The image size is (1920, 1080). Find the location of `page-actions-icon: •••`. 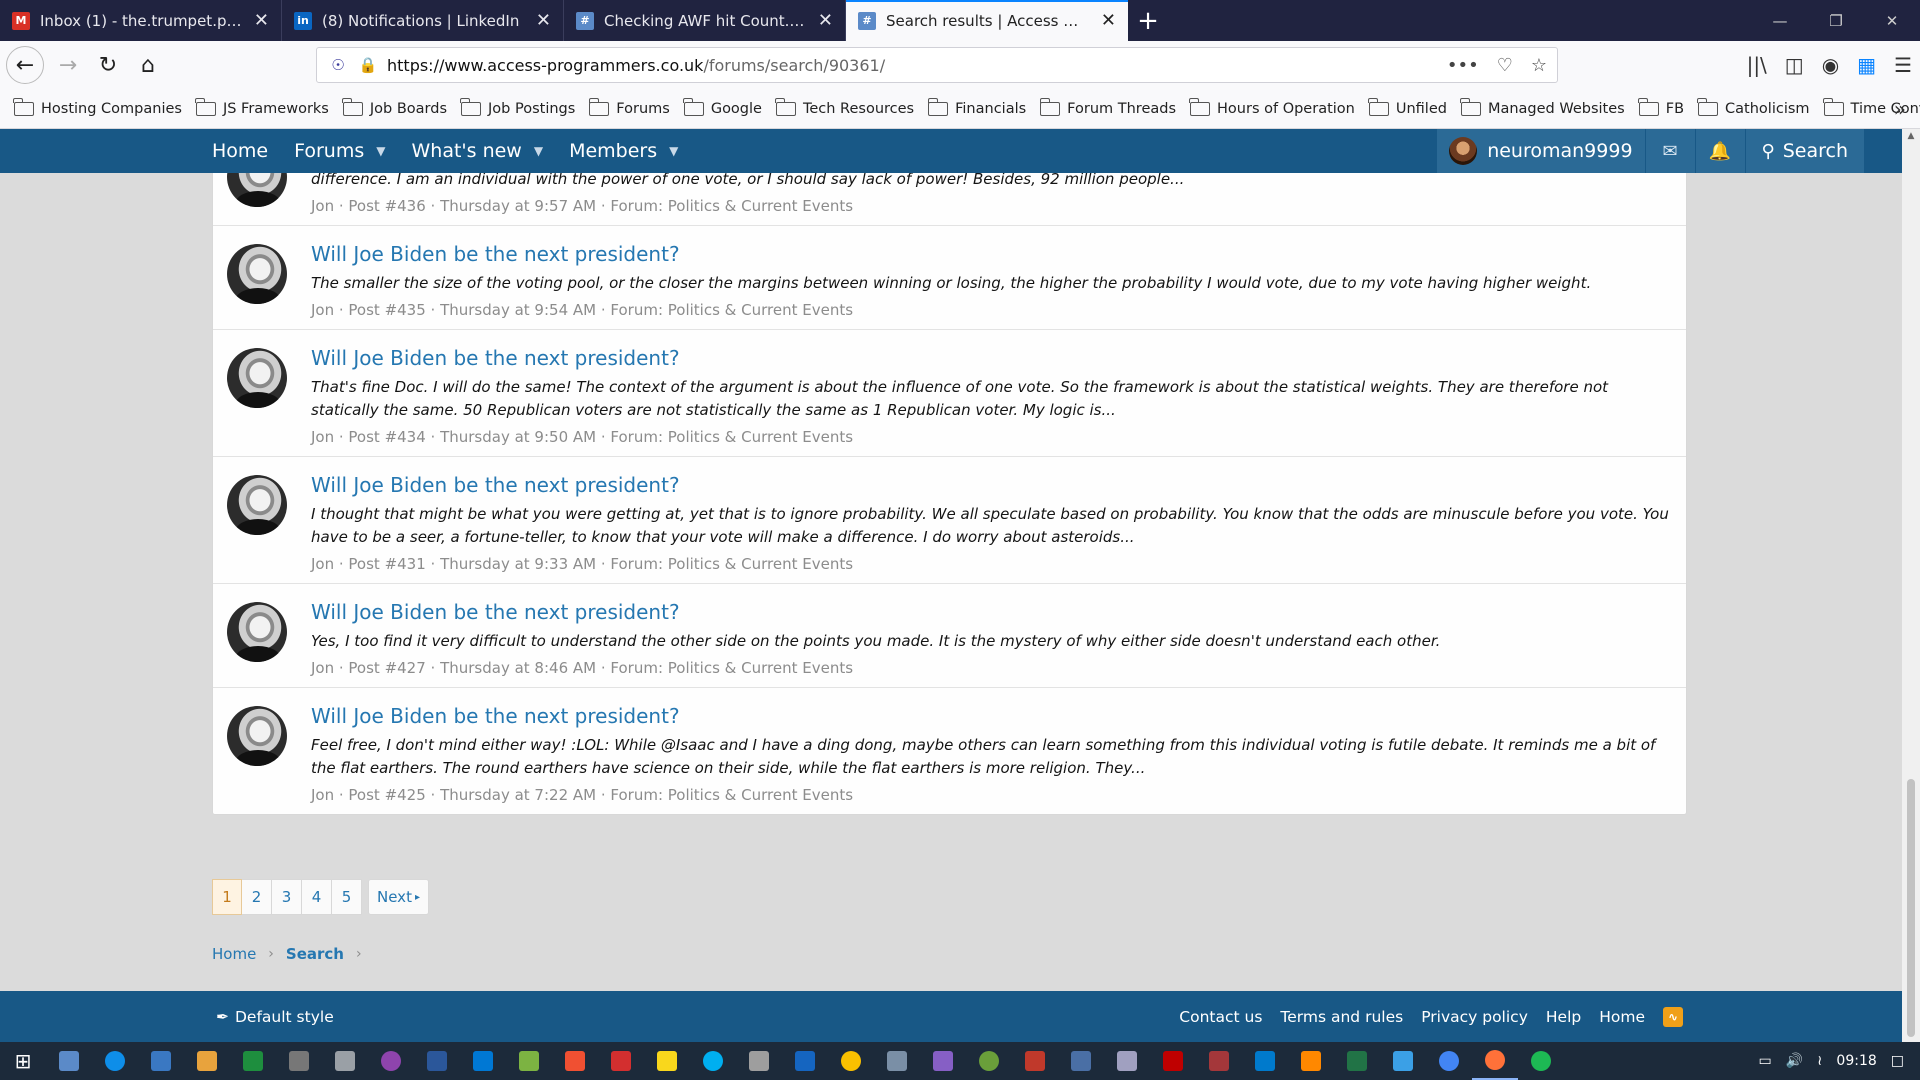

page-actions-icon: ••• is located at coordinates (1463, 65).